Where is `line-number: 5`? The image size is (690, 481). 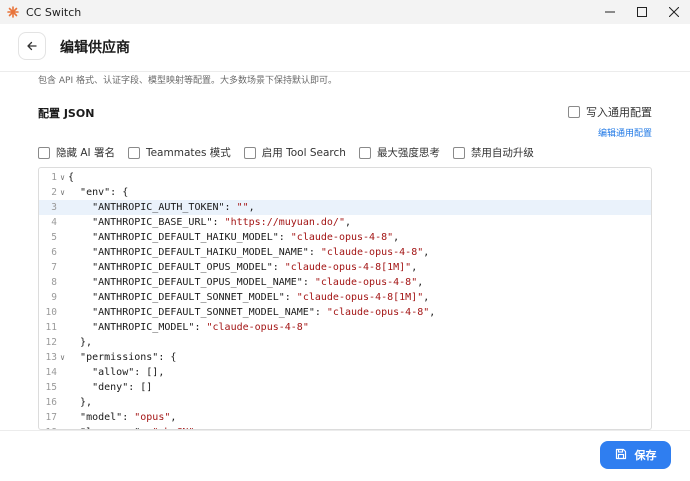 line-number: 5 is located at coordinates (54, 237).